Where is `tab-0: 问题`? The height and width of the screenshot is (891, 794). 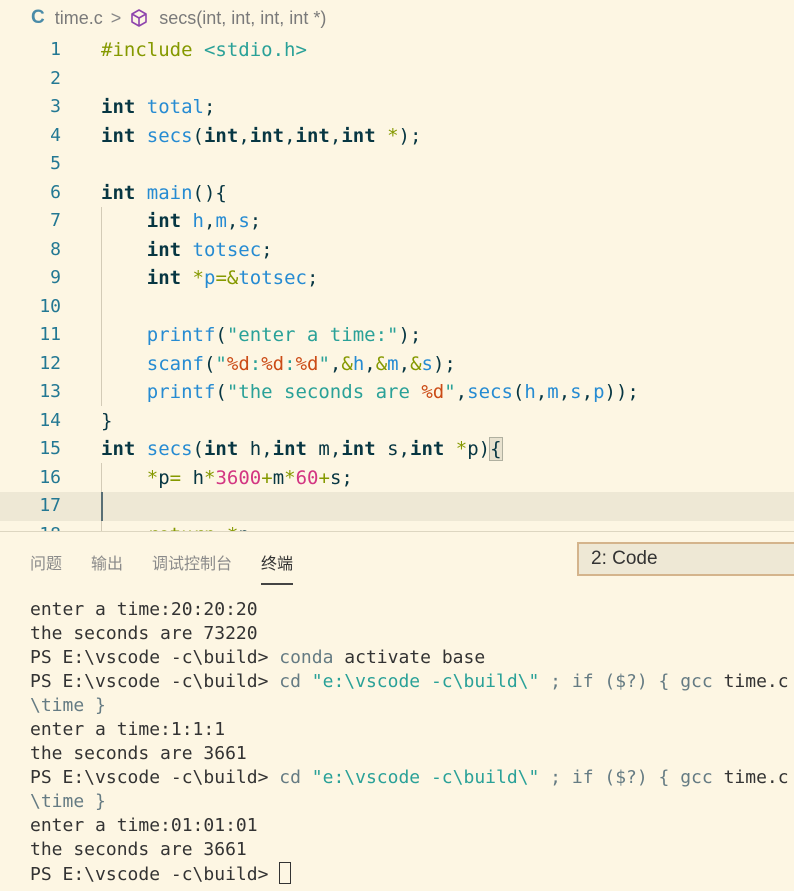
tab-0: 问题 is located at coordinates (46, 567).